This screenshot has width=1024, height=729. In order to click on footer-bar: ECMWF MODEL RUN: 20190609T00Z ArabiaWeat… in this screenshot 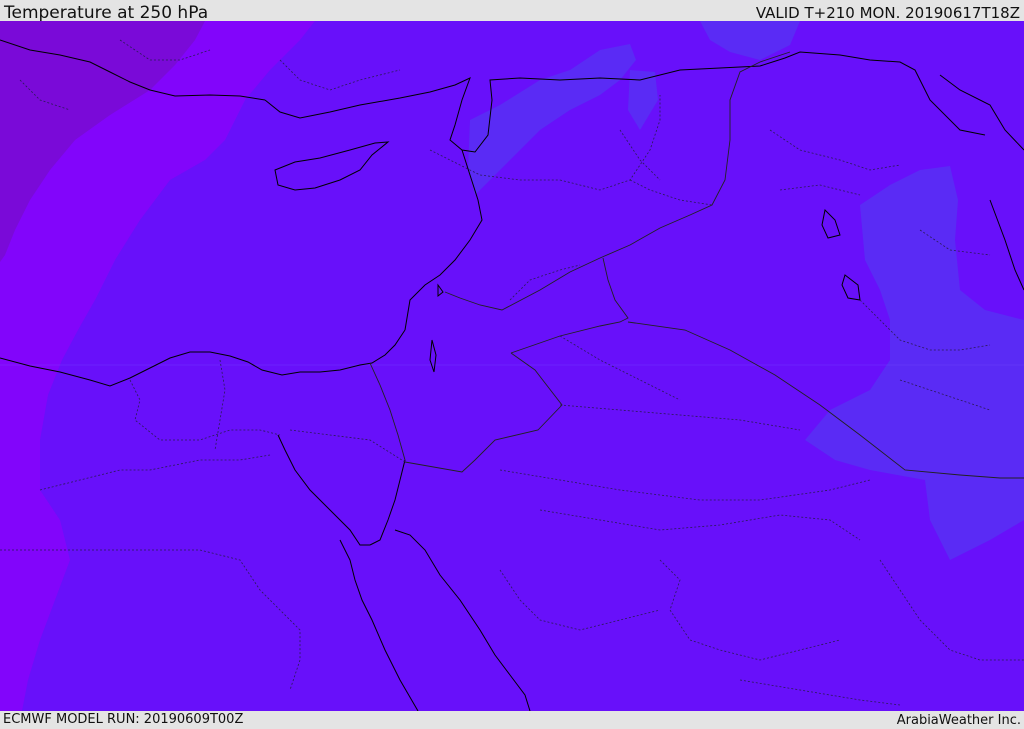, I will do `click(512, 720)`.